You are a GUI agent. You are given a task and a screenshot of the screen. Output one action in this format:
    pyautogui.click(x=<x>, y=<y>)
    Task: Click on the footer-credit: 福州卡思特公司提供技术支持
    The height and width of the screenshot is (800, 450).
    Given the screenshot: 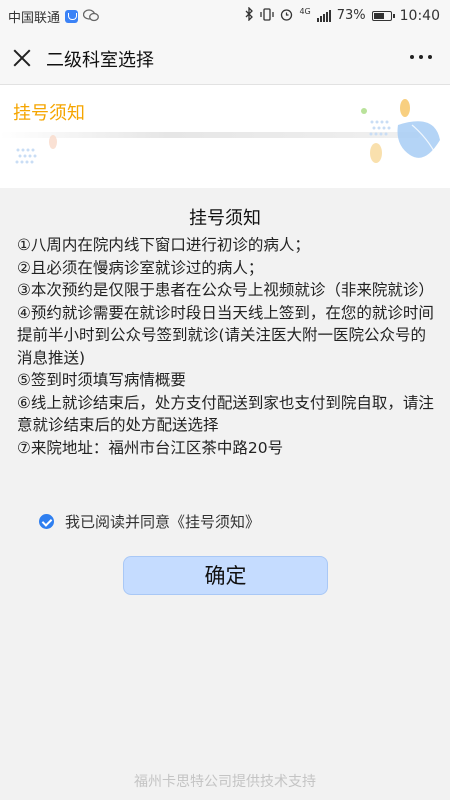 What is the action you would take?
    pyautogui.click(x=225, y=782)
    